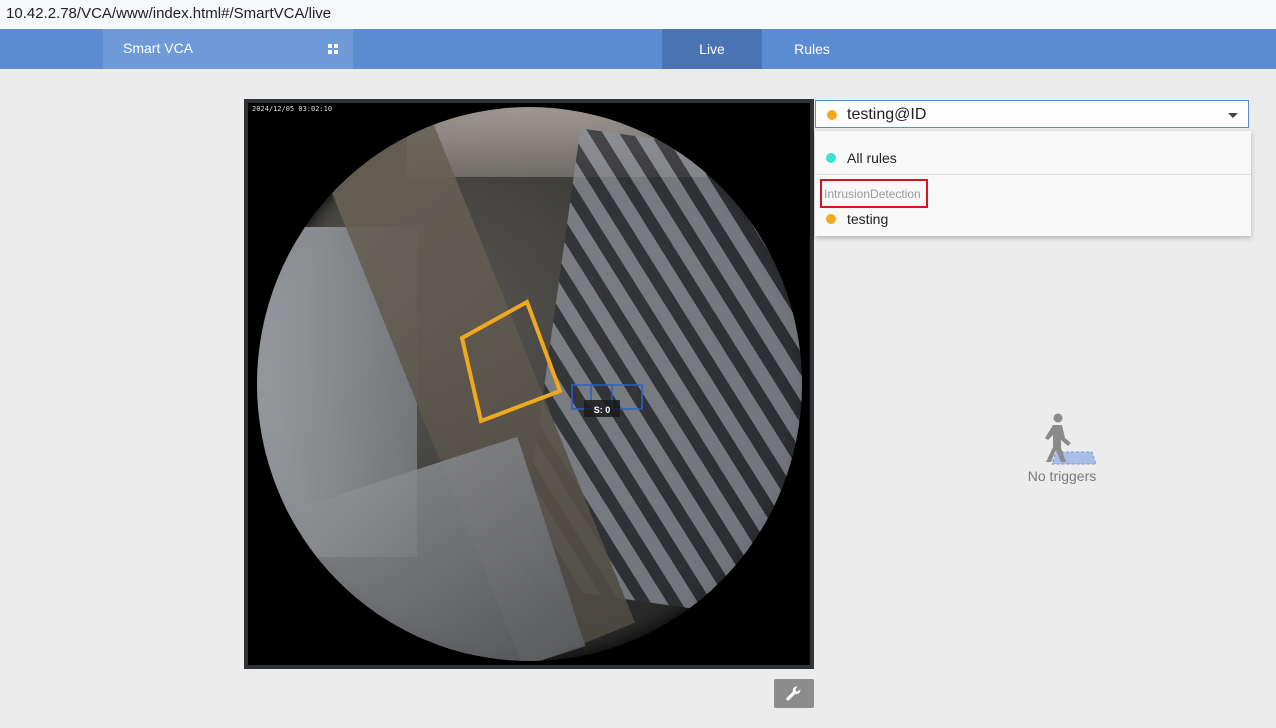 The height and width of the screenshot is (728, 1276). I want to click on top-nav: Smart VCA Live Rules, so click(638, 49).